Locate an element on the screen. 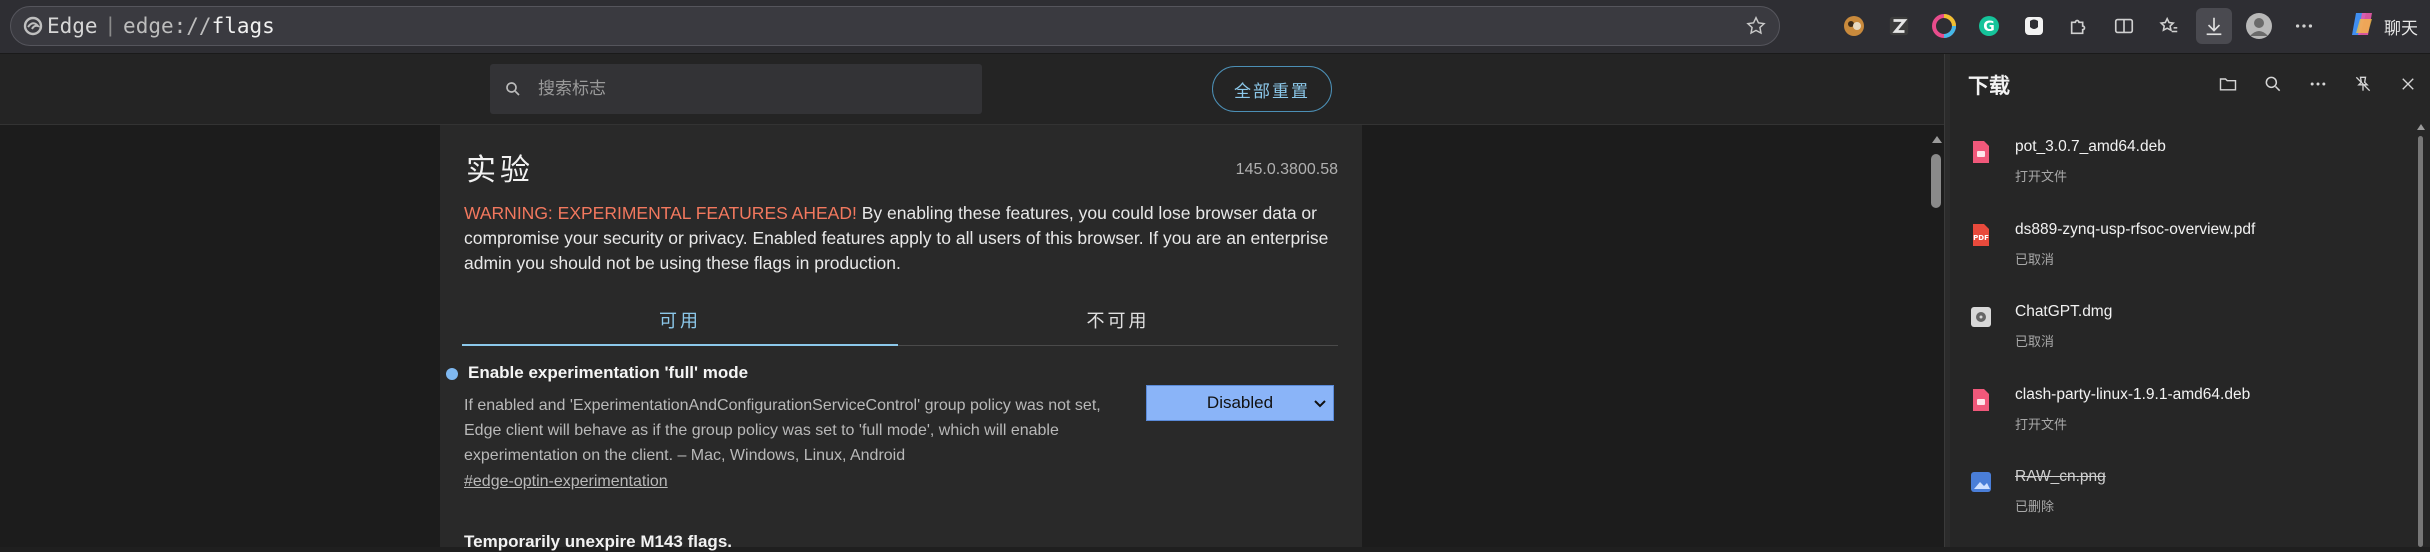 The height and width of the screenshot is (552, 2430). grammarly-icon: G is located at coordinates (1989, 26).